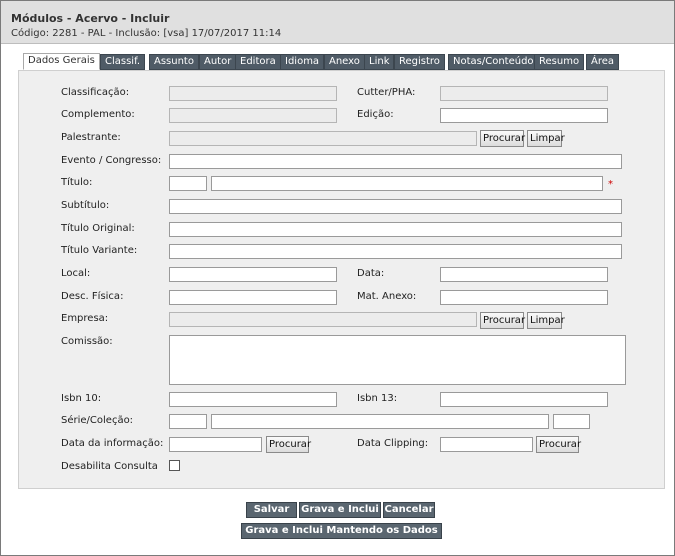 The width and height of the screenshot is (675, 556). What do you see at coordinates (109, 466) in the screenshot?
I see `desabilita-consulta-label: Desabilita Consulta` at bounding box center [109, 466].